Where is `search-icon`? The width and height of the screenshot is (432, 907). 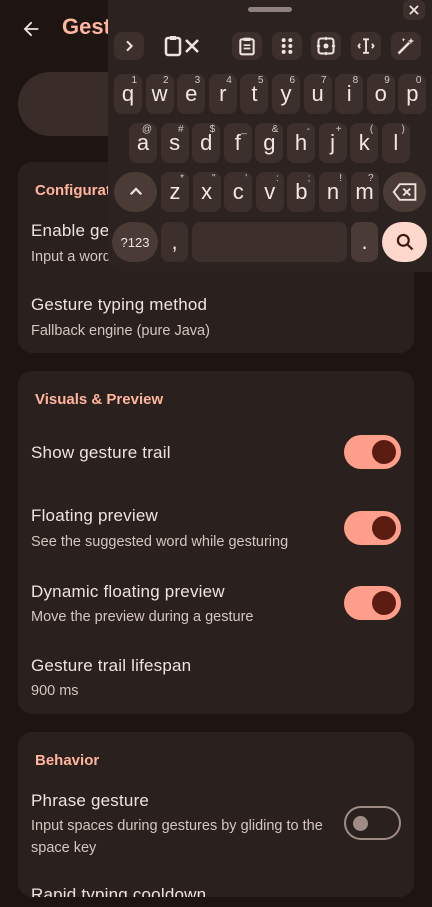
search-icon is located at coordinates (404, 242).